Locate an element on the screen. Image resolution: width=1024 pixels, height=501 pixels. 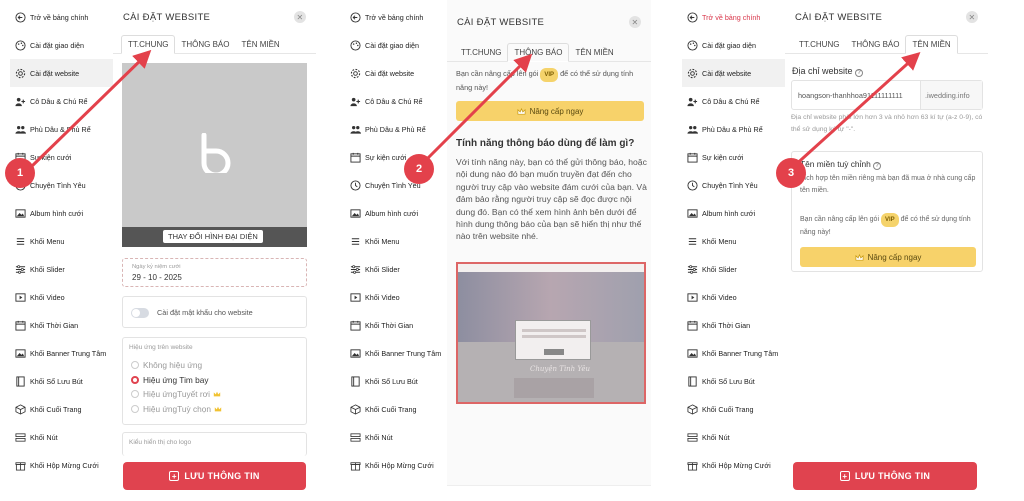
sidebar-item-label: Cài đặt website is located at coordinates (55, 73).